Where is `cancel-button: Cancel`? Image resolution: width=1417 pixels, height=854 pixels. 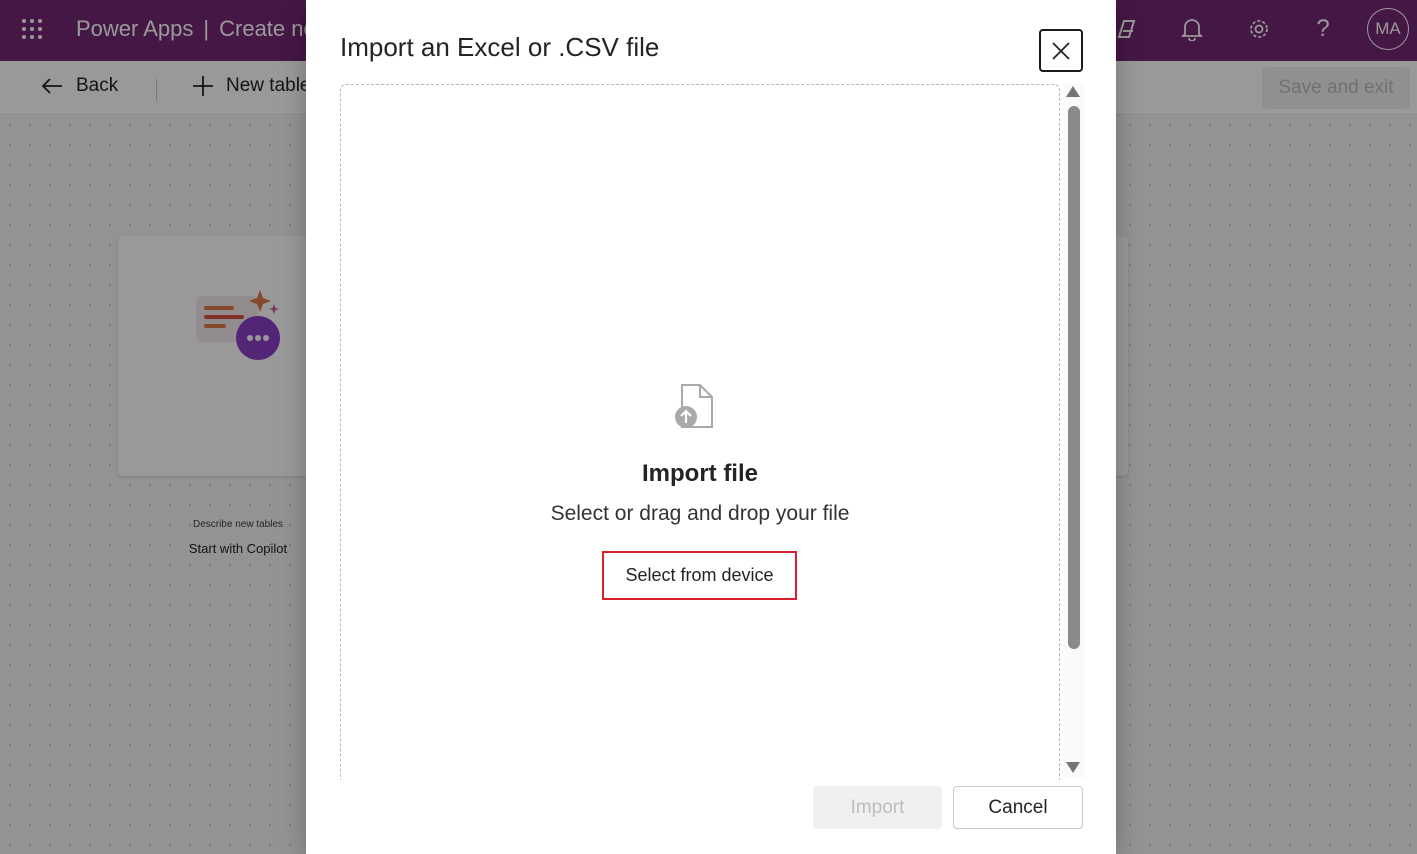
cancel-button: Cancel is located at coordinates (1018, 807).